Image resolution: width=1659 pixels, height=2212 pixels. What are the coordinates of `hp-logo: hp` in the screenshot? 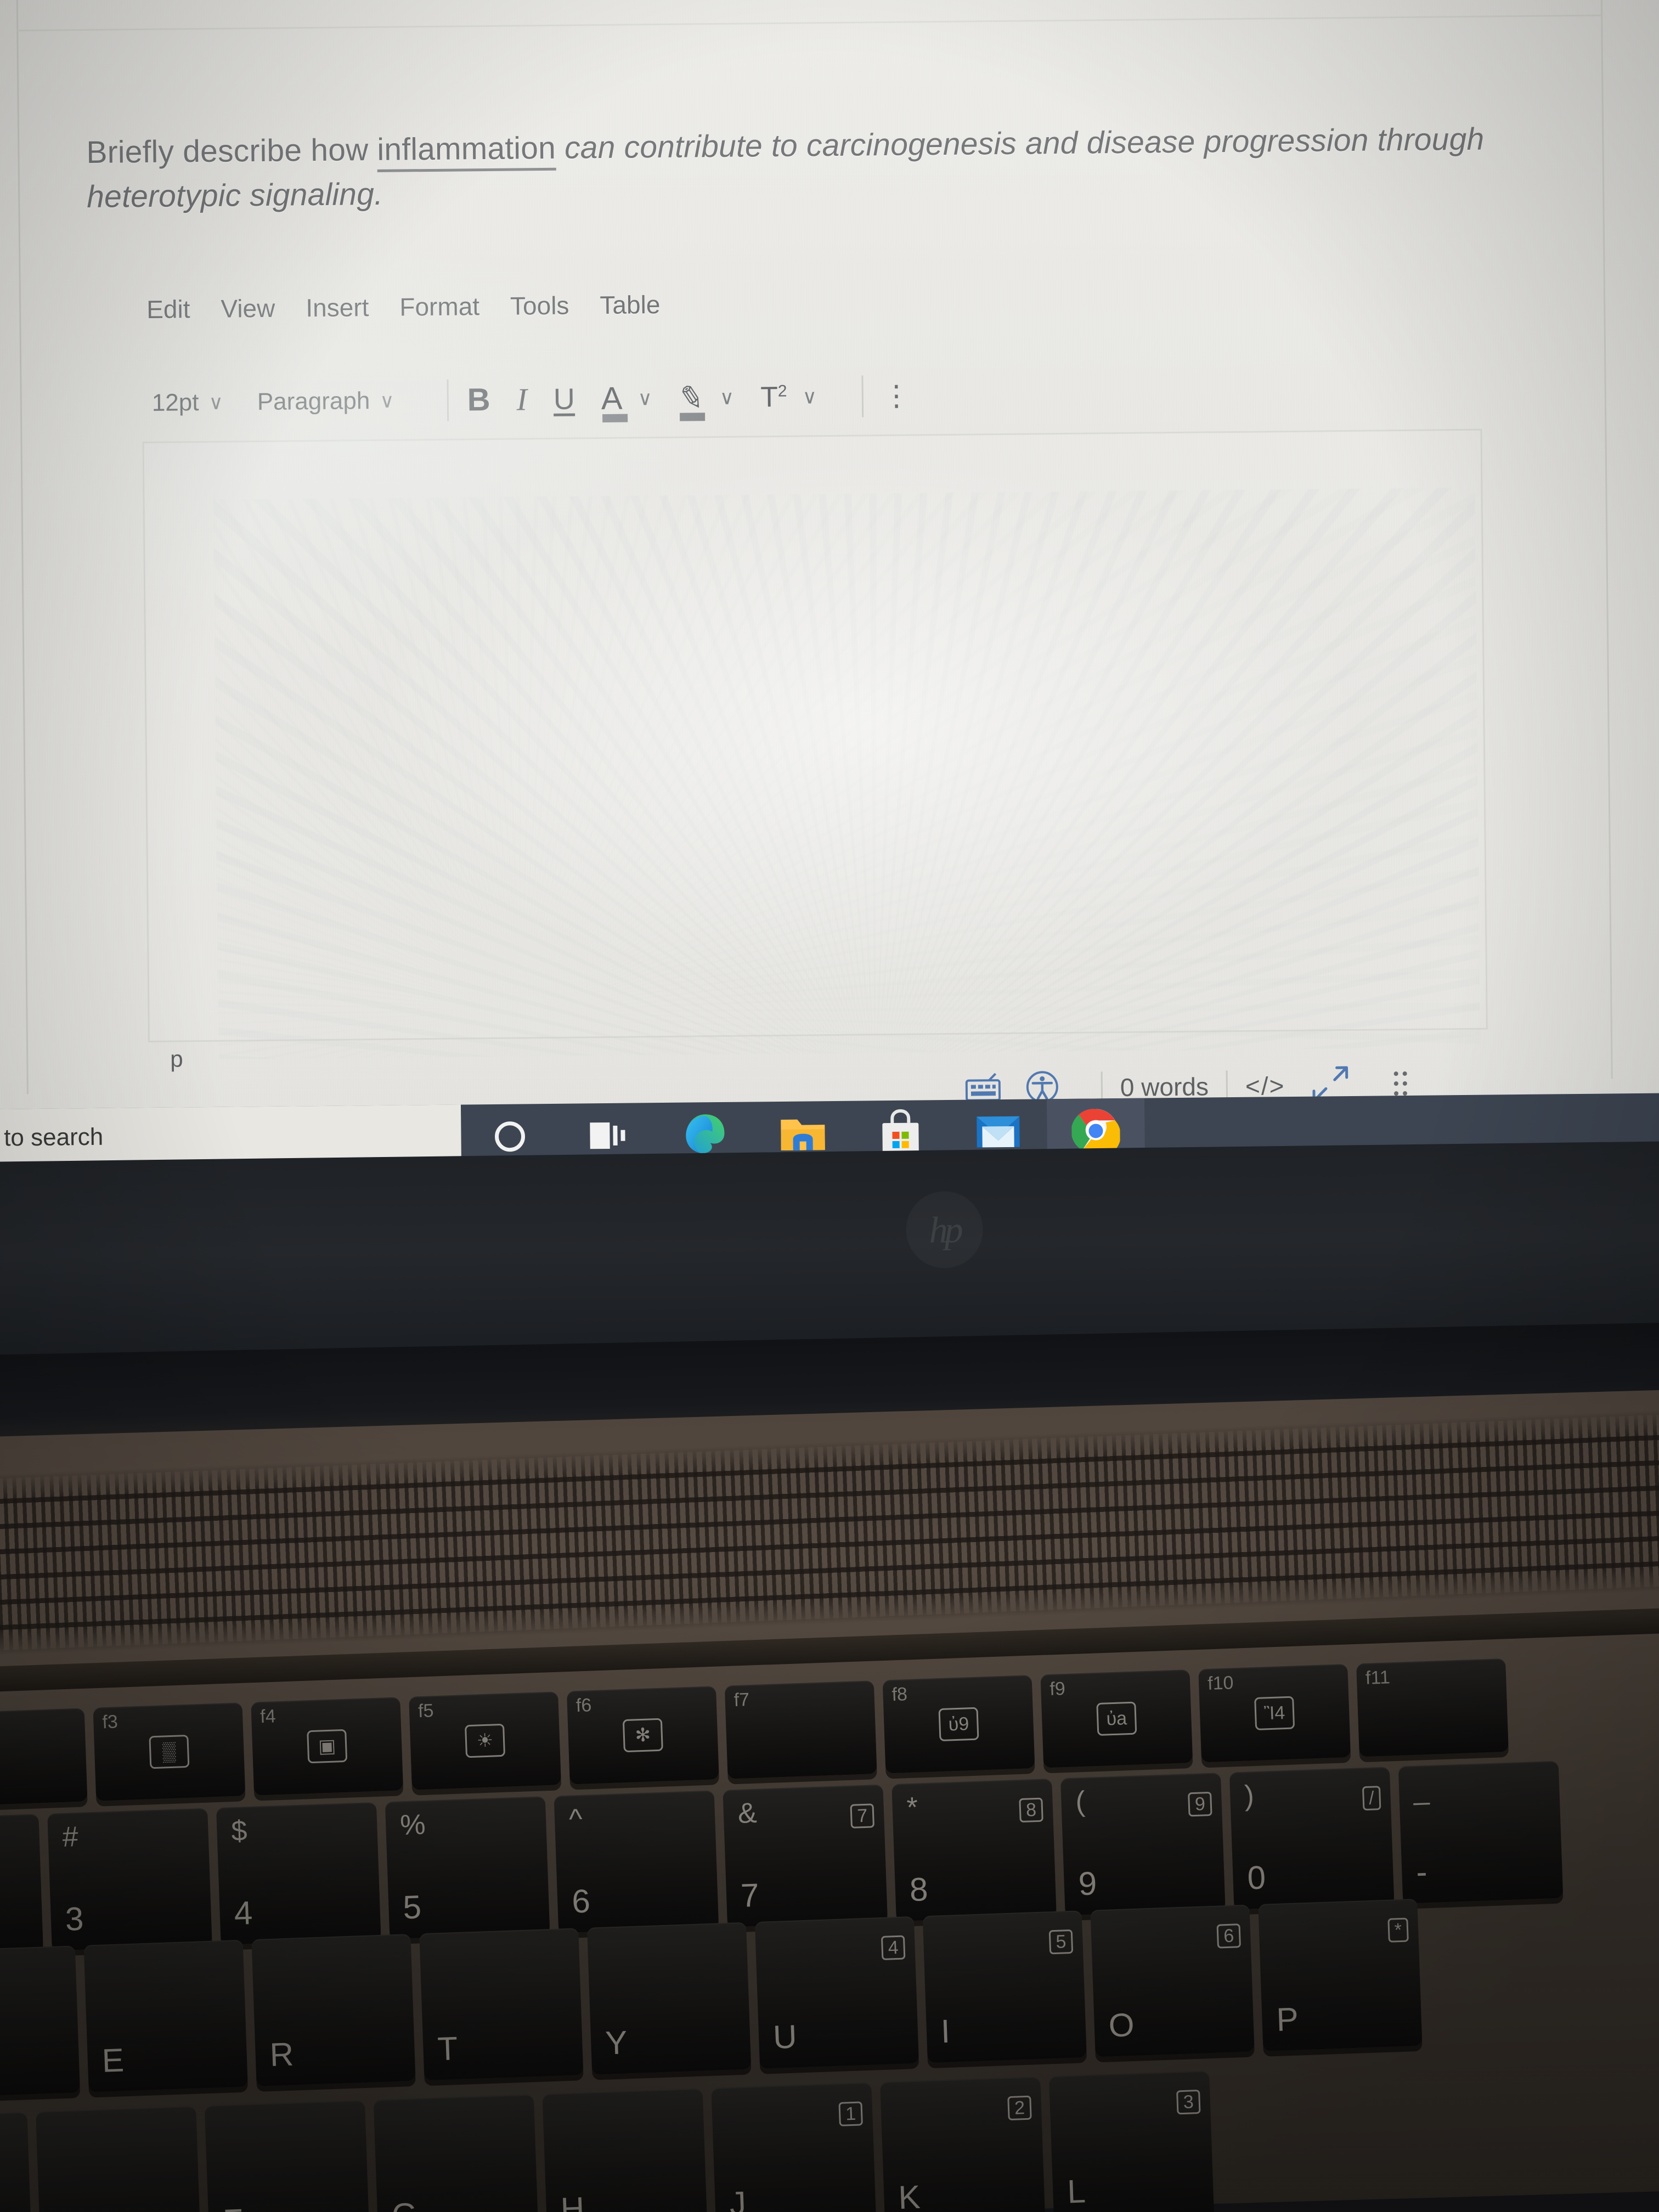 It's located at (945, 1230).